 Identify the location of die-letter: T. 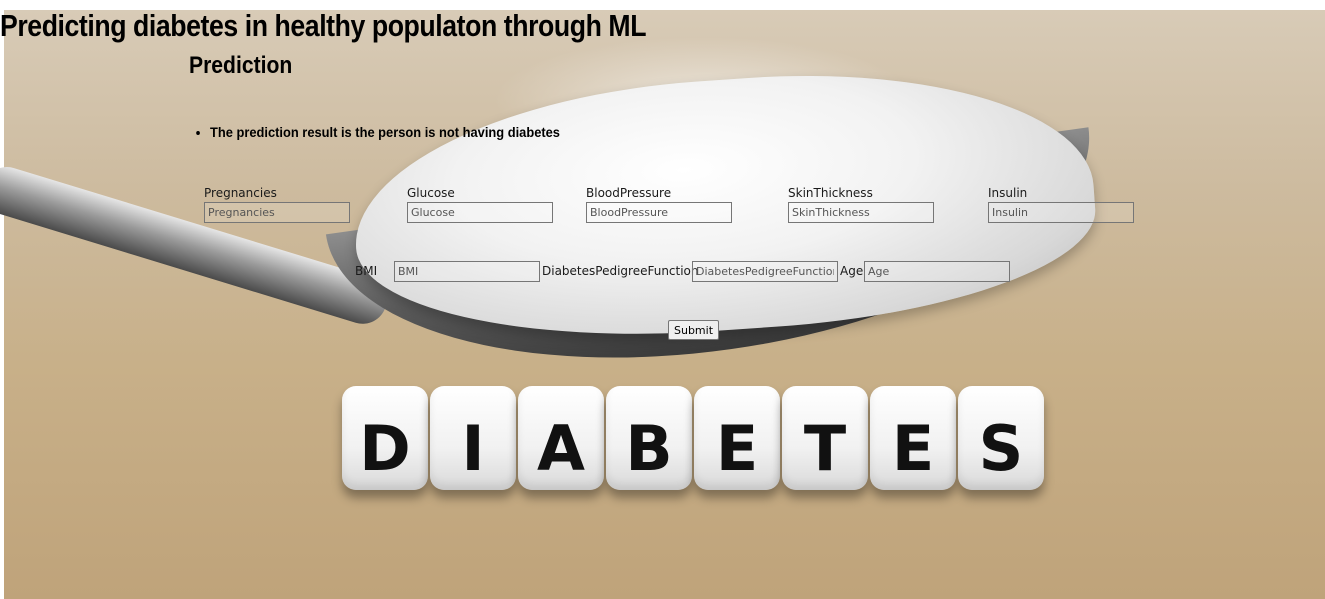
(825, 438).